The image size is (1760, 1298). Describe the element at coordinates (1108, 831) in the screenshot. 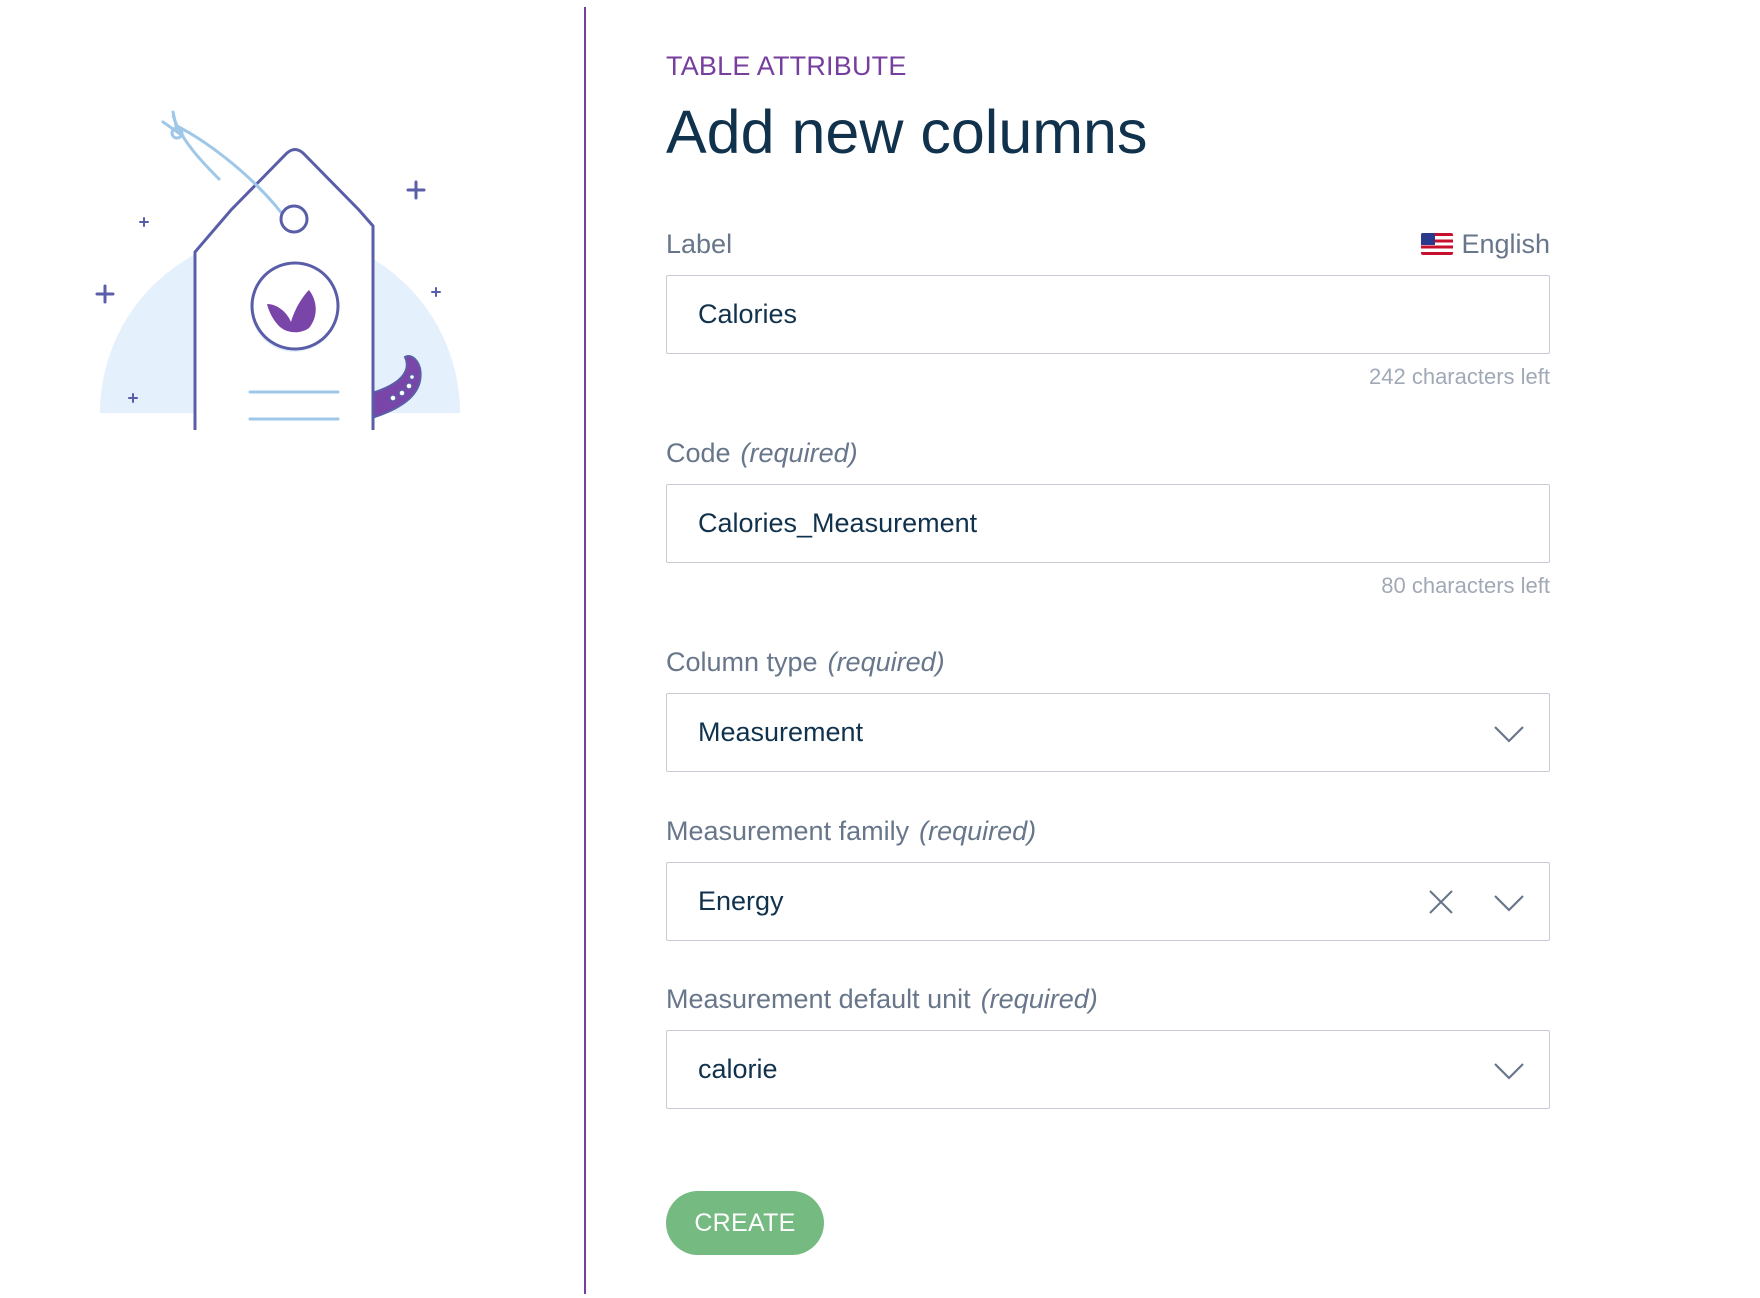

I see `measurement-family-field-header: Measurement family (required)` at that location.